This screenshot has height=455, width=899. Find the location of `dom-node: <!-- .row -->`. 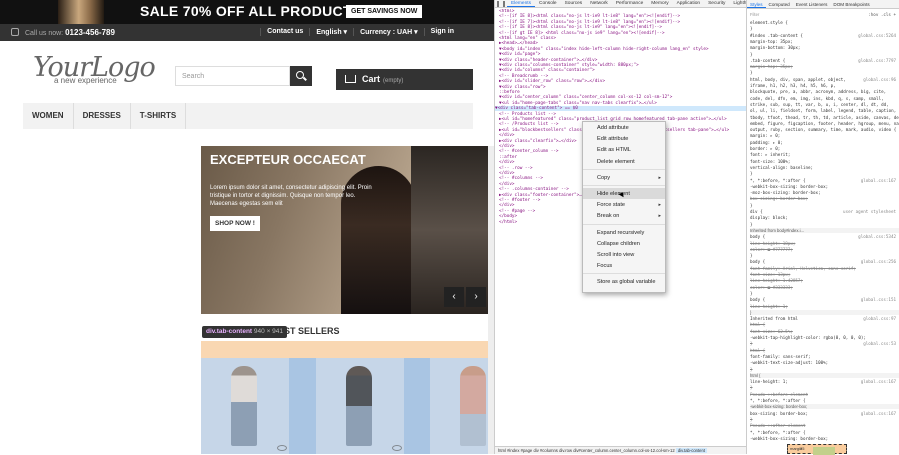

dom-node: <!-- .row --> is located at coordinates (516, 168).